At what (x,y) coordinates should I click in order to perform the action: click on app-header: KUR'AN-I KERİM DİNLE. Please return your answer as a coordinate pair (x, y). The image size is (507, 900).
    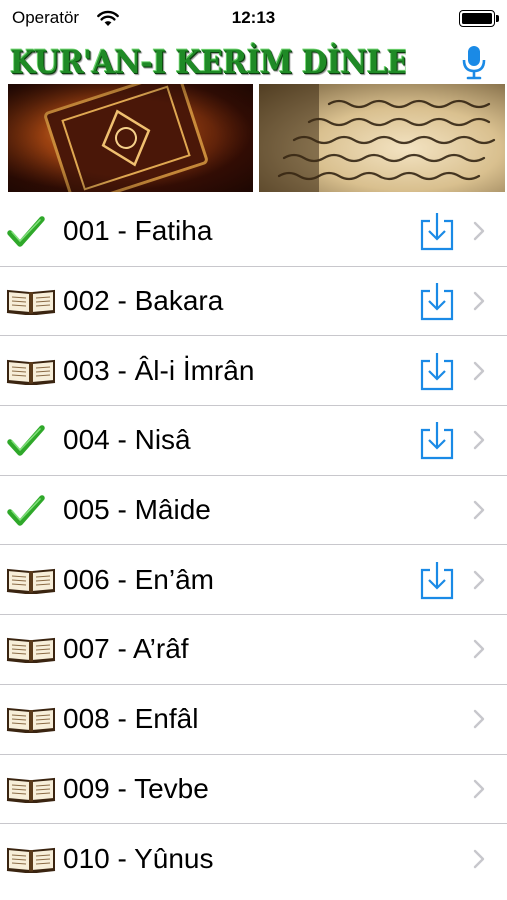
    Looking at the image, I should click on (253, 61).